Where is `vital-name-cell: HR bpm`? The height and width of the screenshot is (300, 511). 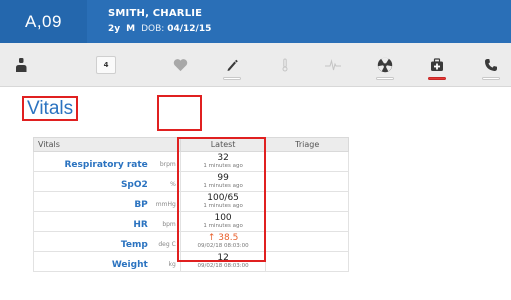 vital-name-cell: HR bpm is located at coordinates (107, 221).